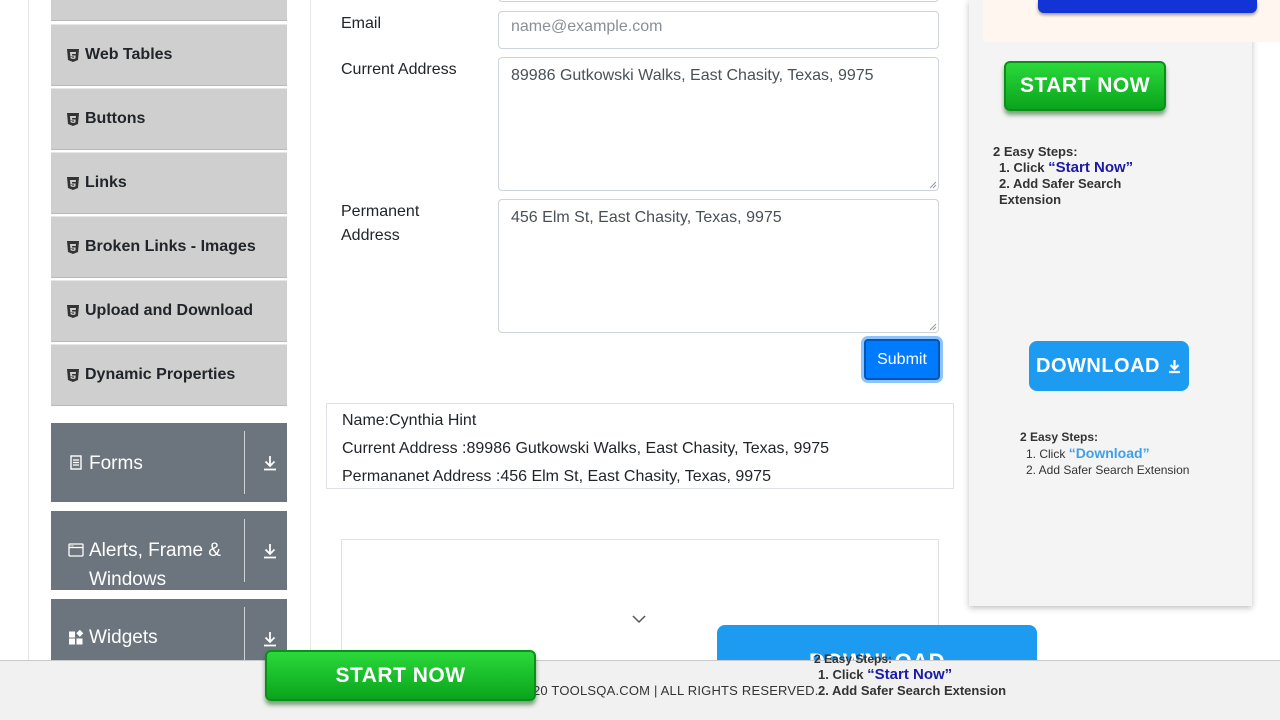  What do you see at coordinates (639, 619) in the screenshot?
I see `chevron-down-icon` at bounding box center [639, 619].